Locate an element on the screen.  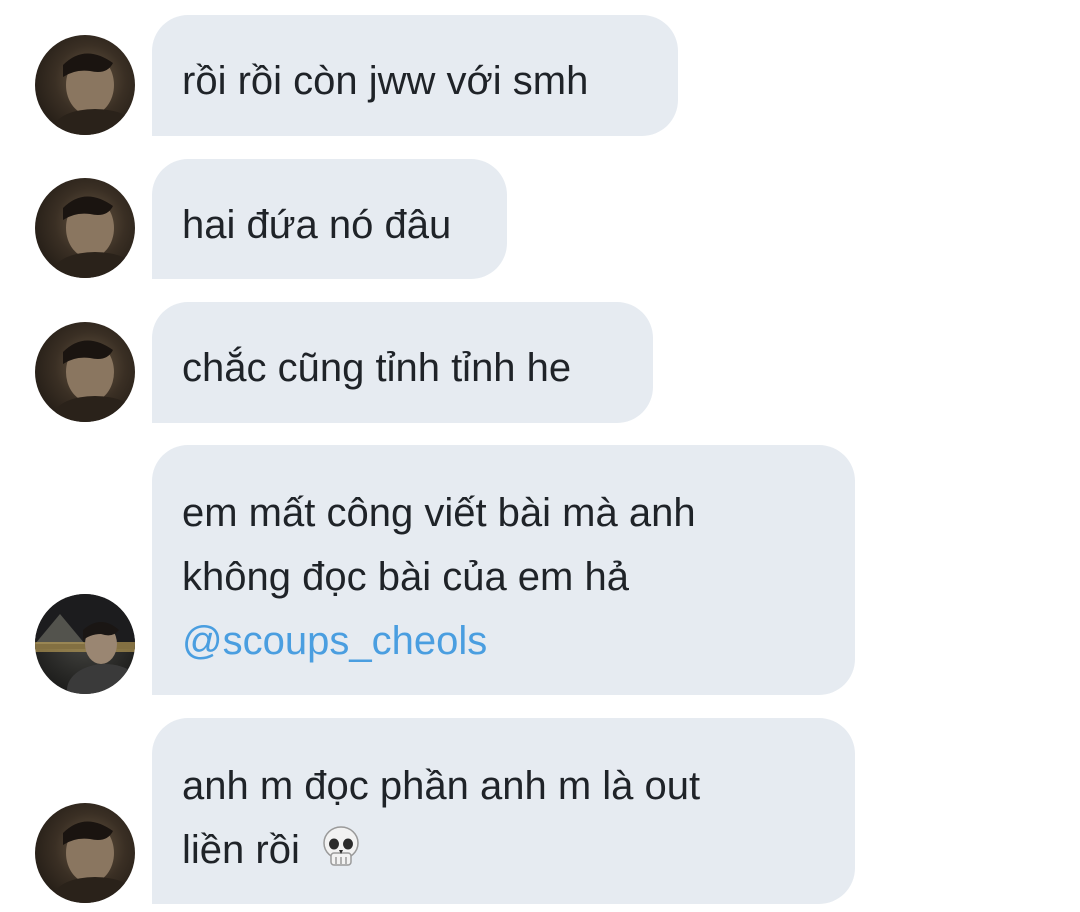
message-bubble: chắc cũng tỉnh tỉnh he is located at coordinates (402, 362).